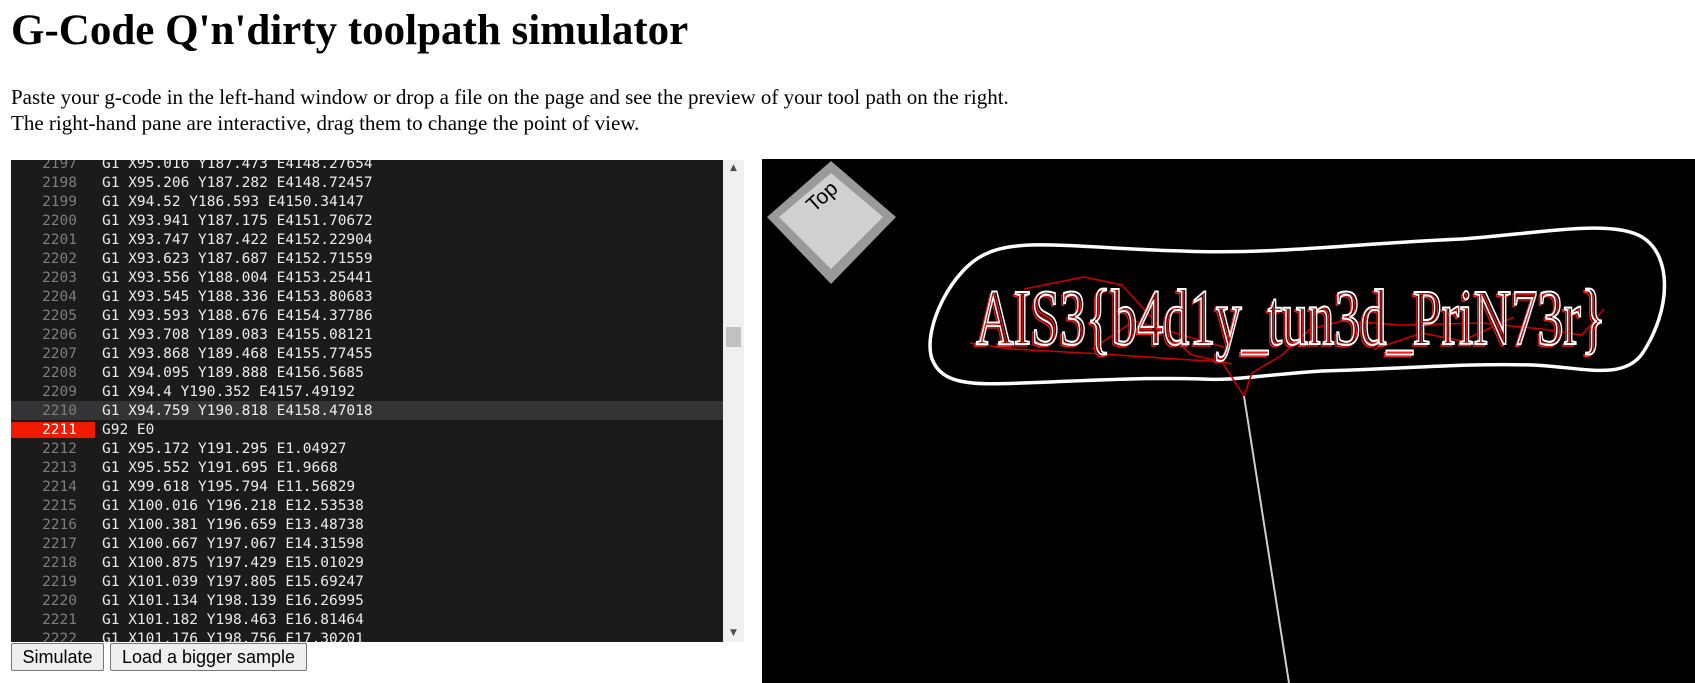 The height and width of the screenshot is (683, 1695). Describe the element at coordinates (229, 620) in the screenshot. I see `line-code: G1 X101.182 Y198.463 E16.81464` at that location.